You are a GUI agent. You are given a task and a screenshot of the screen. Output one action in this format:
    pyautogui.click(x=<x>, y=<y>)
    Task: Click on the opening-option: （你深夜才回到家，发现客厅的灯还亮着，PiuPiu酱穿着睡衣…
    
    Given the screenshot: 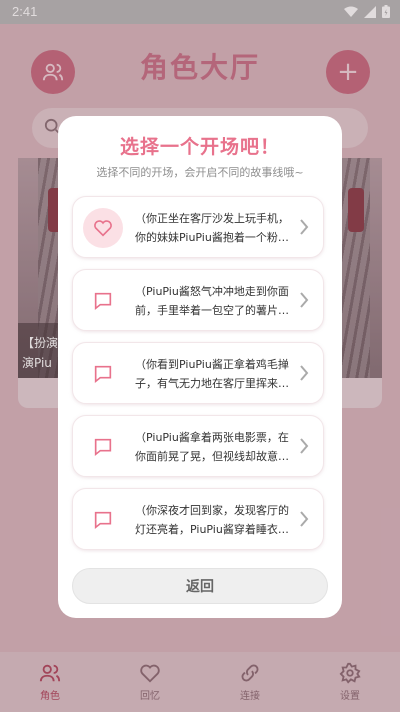 What is the action you would take?
    pyautogui.click(x=198, y=519)
    